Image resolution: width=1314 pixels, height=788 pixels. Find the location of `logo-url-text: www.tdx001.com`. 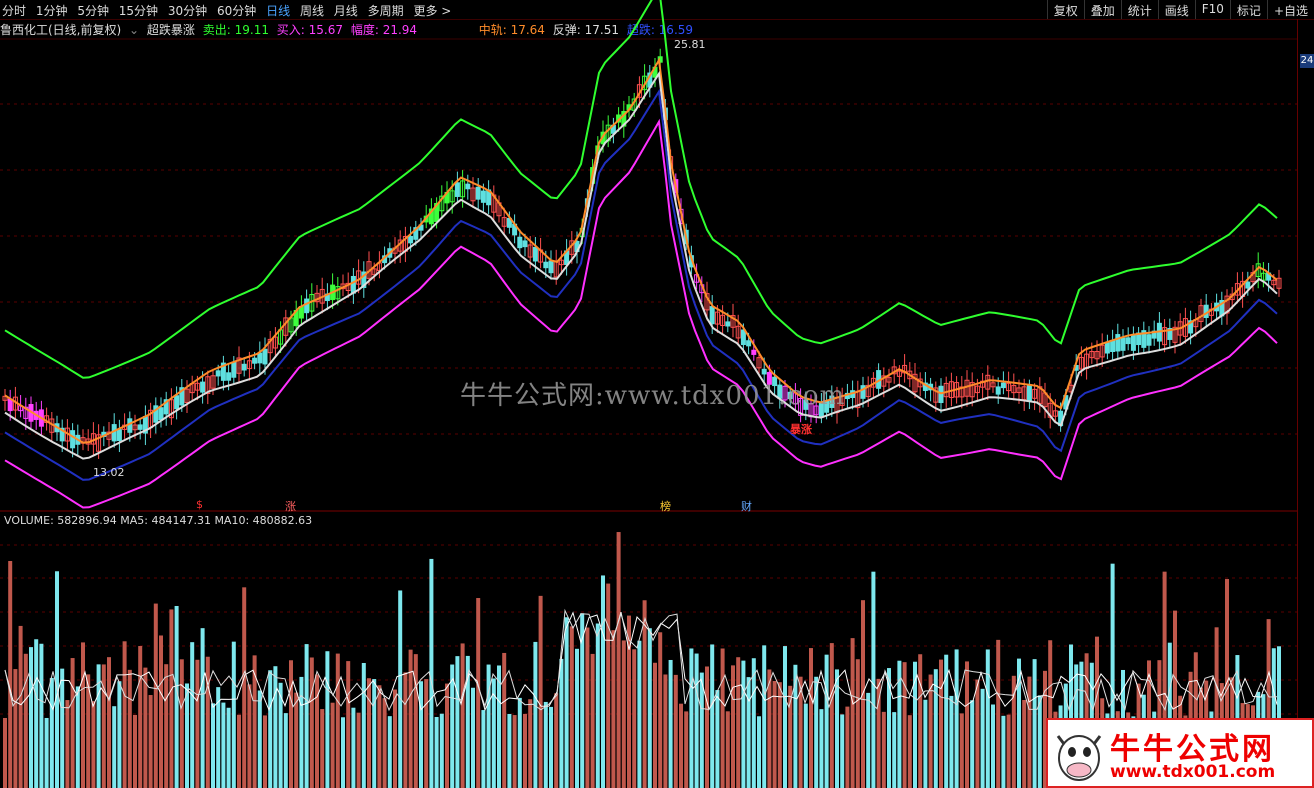

logo-url-text: www.tdx001.com is located at coordinates (1193, 772).